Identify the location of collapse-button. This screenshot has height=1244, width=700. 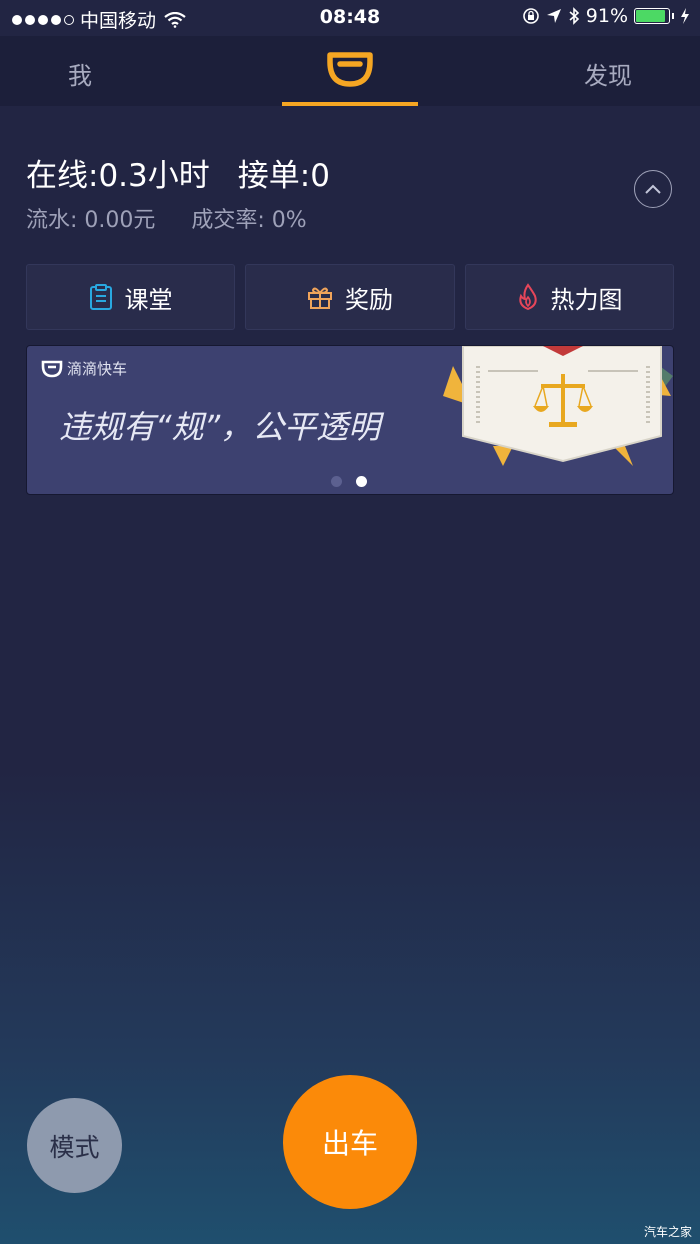
(653, 189).